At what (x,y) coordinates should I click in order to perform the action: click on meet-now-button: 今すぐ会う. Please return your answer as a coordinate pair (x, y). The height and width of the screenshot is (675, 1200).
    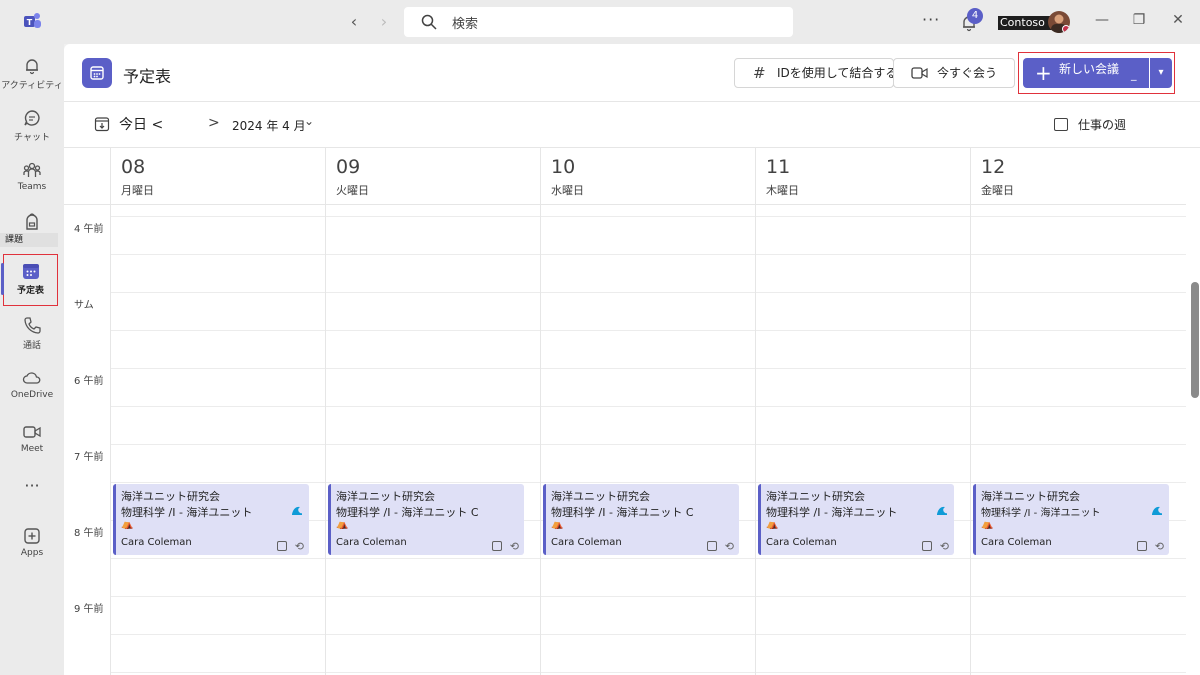
    Looking at the image, I should click on (954, 73).